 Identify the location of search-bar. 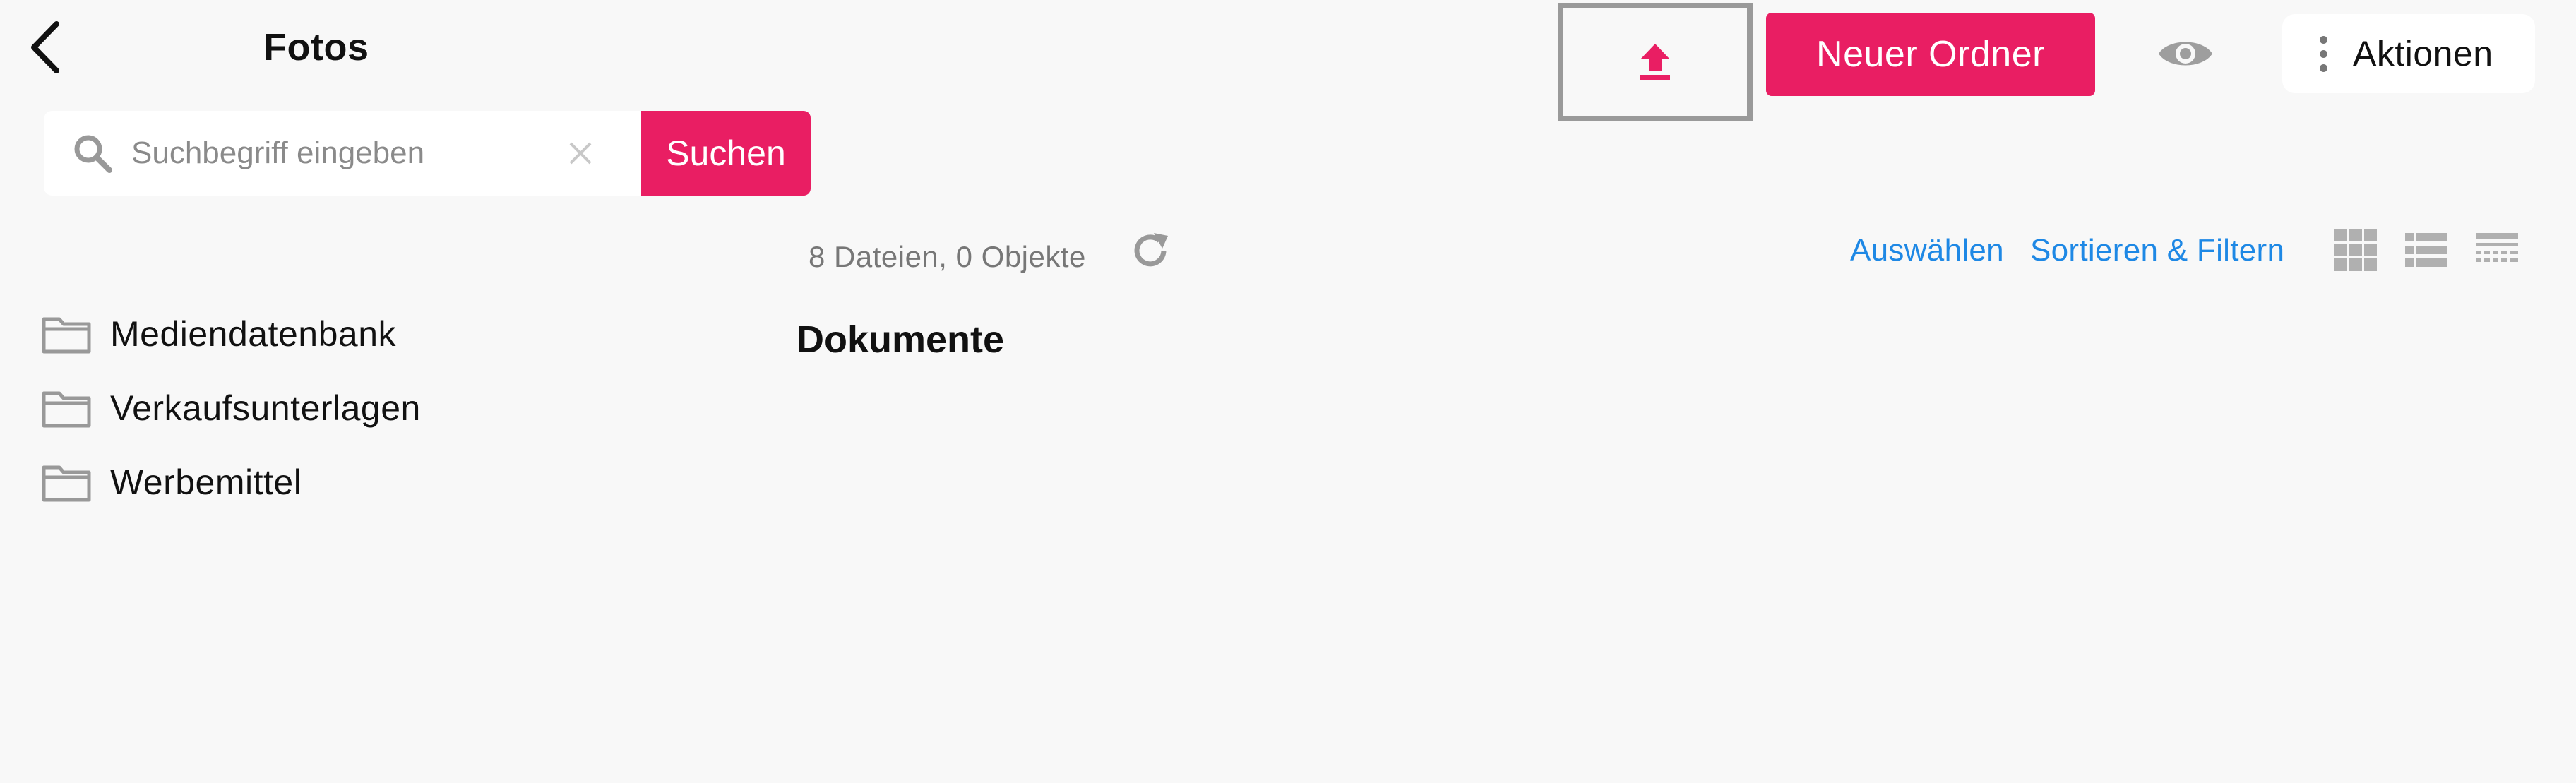
(342, 153).